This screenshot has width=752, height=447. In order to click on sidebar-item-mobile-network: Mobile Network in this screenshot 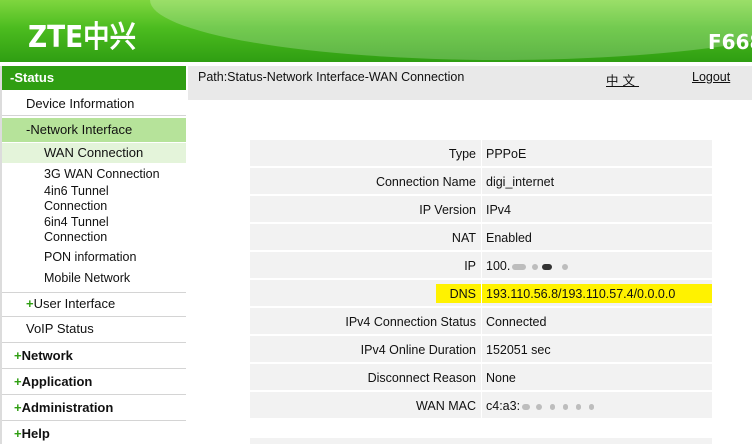, I will do `click(94, 281)`.